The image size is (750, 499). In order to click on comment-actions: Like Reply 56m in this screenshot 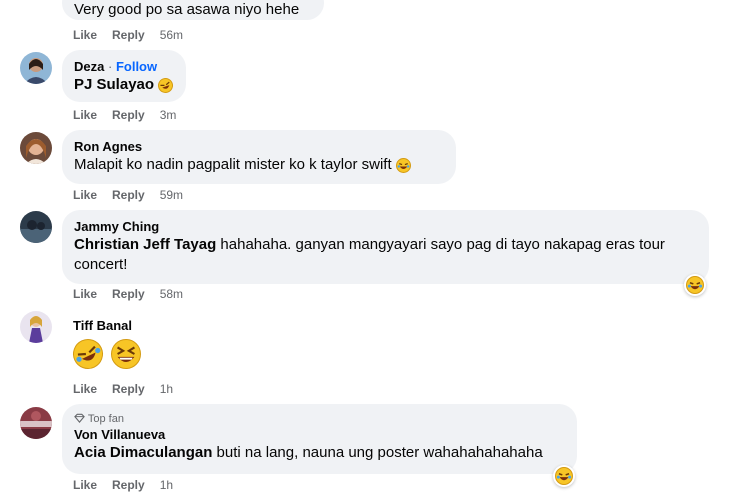, I will do `click(128, 35)`.